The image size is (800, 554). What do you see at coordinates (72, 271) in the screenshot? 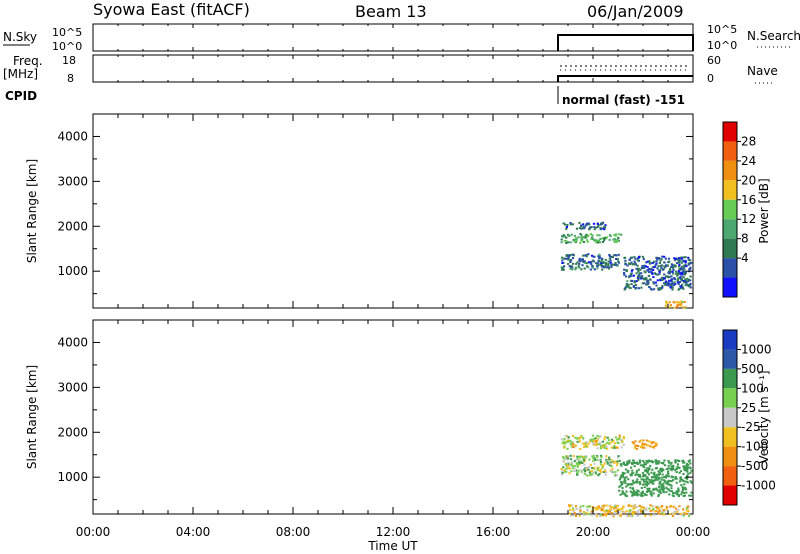
I see `y-tick-label: 1000` at bounding box center [72, 271].